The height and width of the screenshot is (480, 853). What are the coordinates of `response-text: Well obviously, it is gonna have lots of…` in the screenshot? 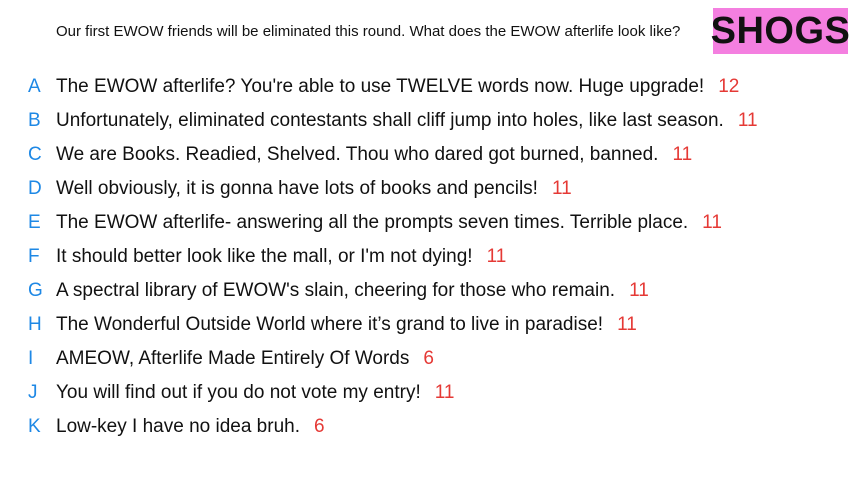 It's located at (297, 188).